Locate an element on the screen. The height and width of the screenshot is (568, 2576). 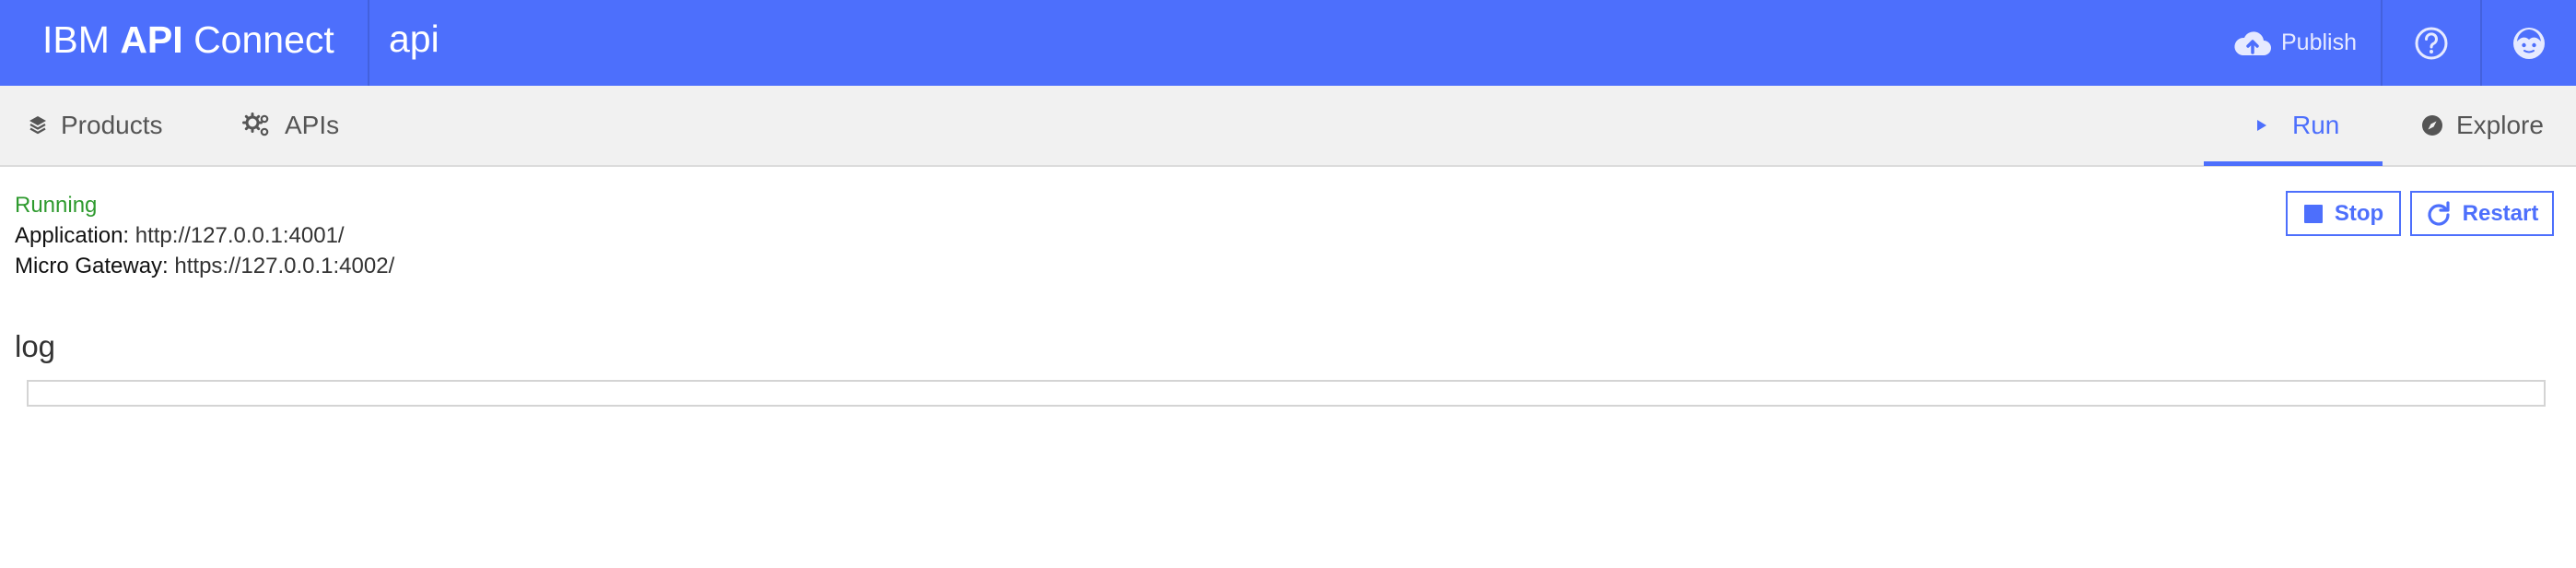
stop-icon is located at coordinates (2313, 214).